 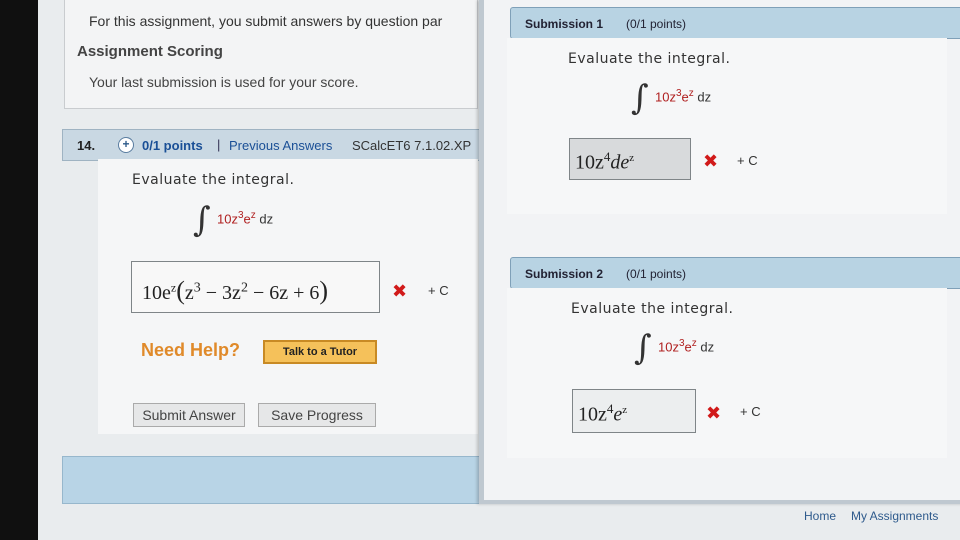 What do you see at coordinates (255, 287) in the screenshot?
I see `answer-input: 10ez(z3 − 3z2 − 6z + 6)` at bounding box center [255, 287].